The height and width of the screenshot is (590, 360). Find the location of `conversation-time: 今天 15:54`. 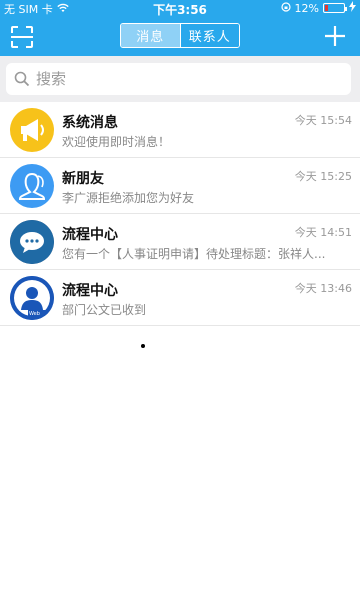

conversation-time: 今天 15:54 is located at coordinates (323, 120).